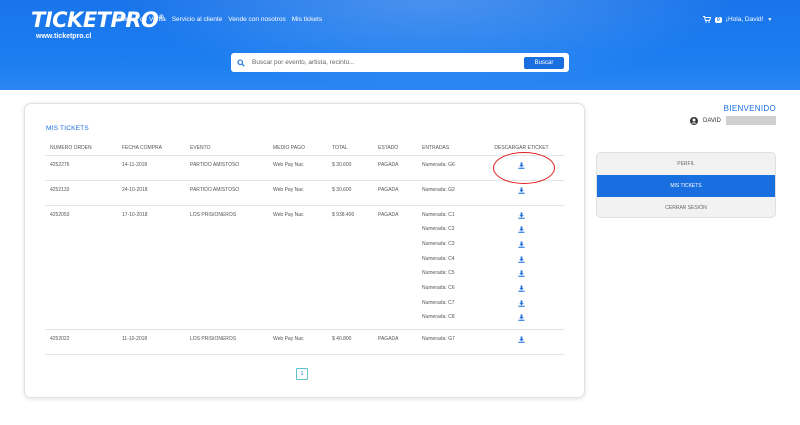 This screenshot has height=425, width=800. What do you see at coordinates (686, 164) in the screenshot?
I see `menu-item-perfil: PERFIL` at bounding box center [686, 164].